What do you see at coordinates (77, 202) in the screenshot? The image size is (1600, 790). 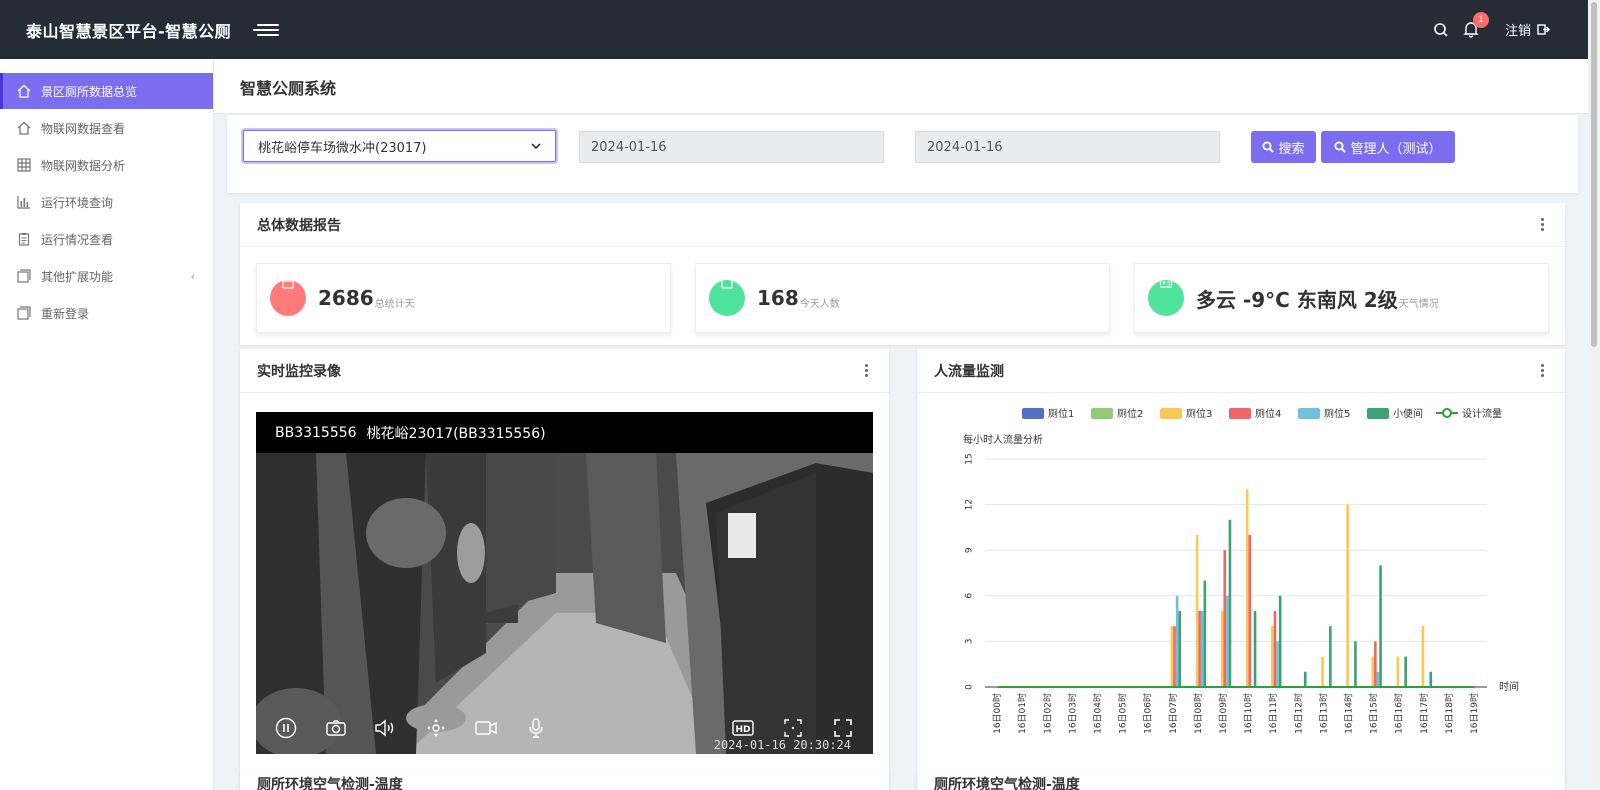 I see `sidebar-item-label: 运行环境查询` at bounding box center [77, 202].